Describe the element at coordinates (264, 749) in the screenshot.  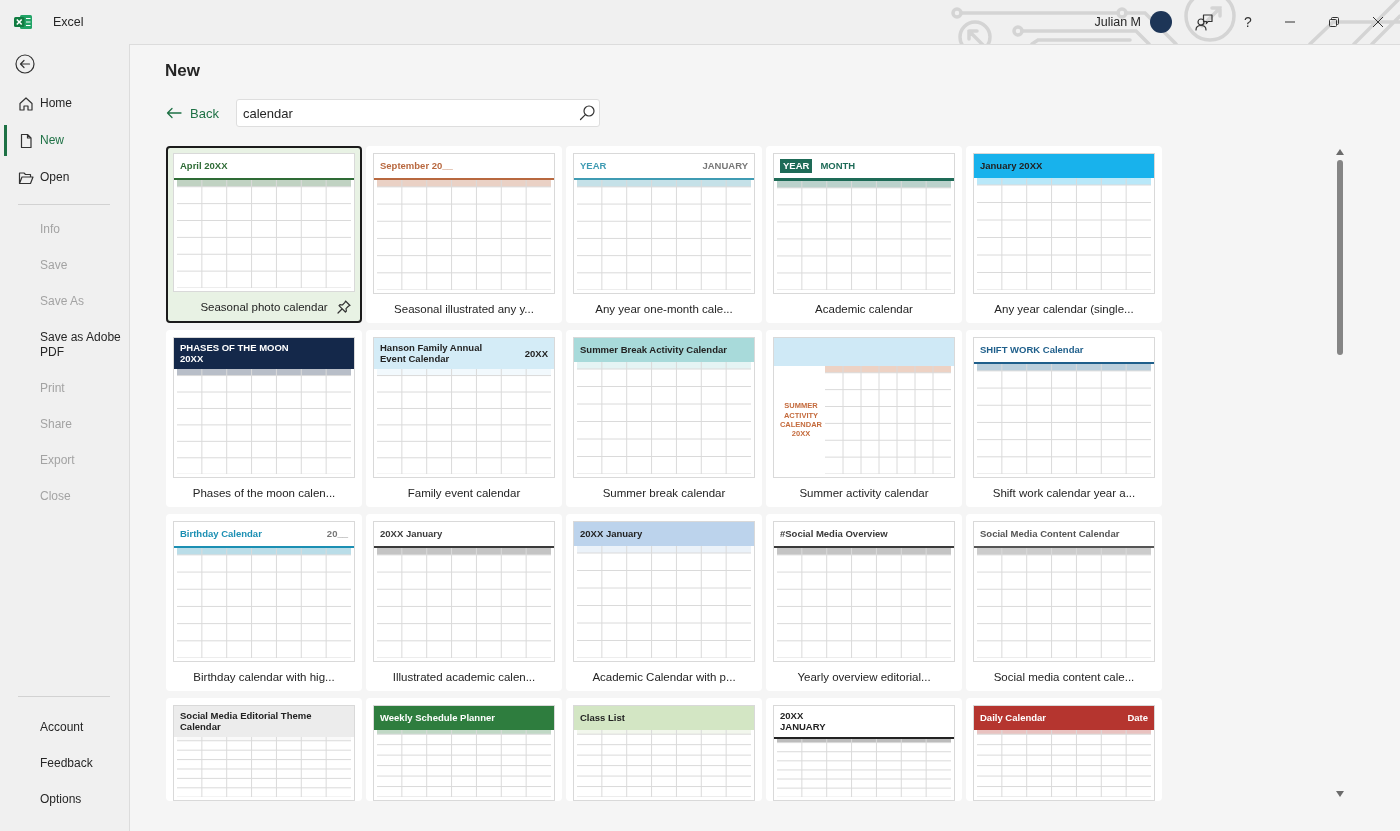
I see `template-card: Social Media Editorial Theme Calendar` at that location.